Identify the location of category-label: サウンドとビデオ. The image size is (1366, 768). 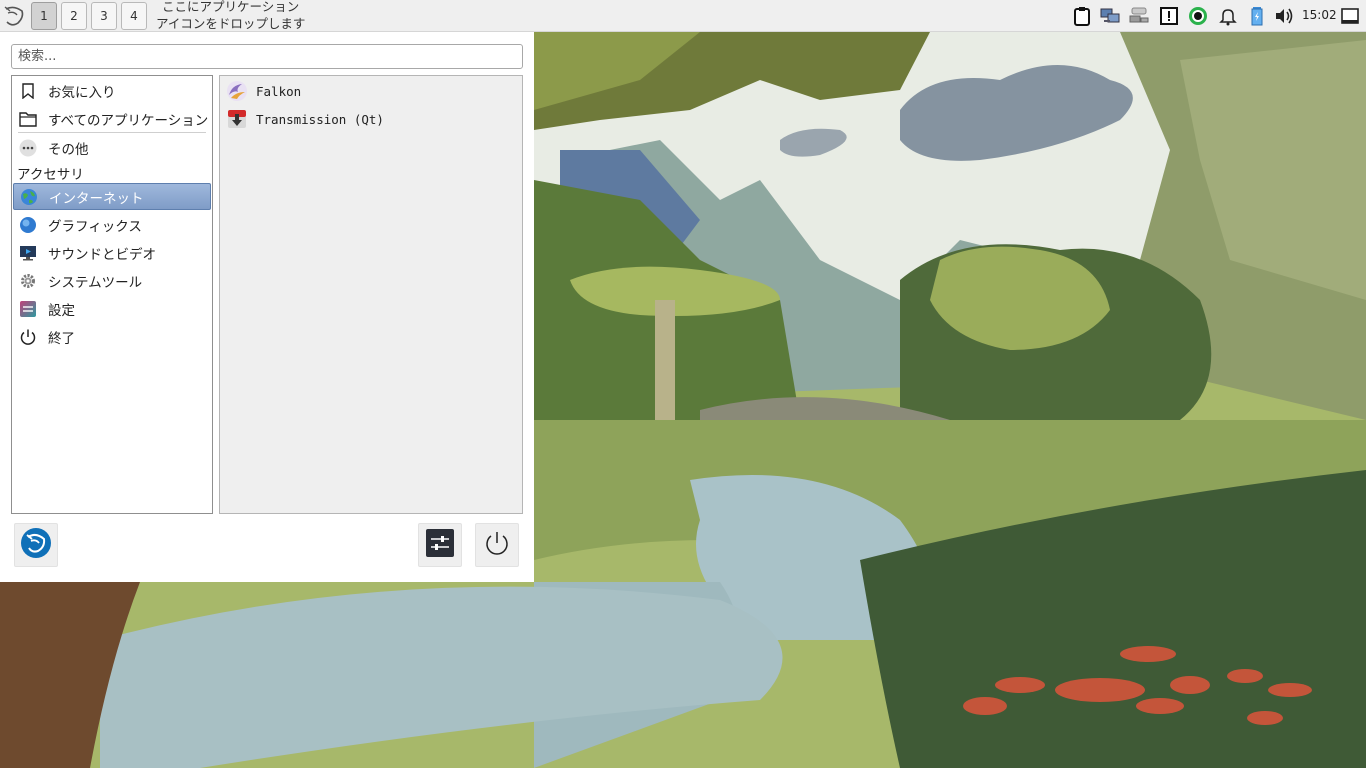
(102, 254).